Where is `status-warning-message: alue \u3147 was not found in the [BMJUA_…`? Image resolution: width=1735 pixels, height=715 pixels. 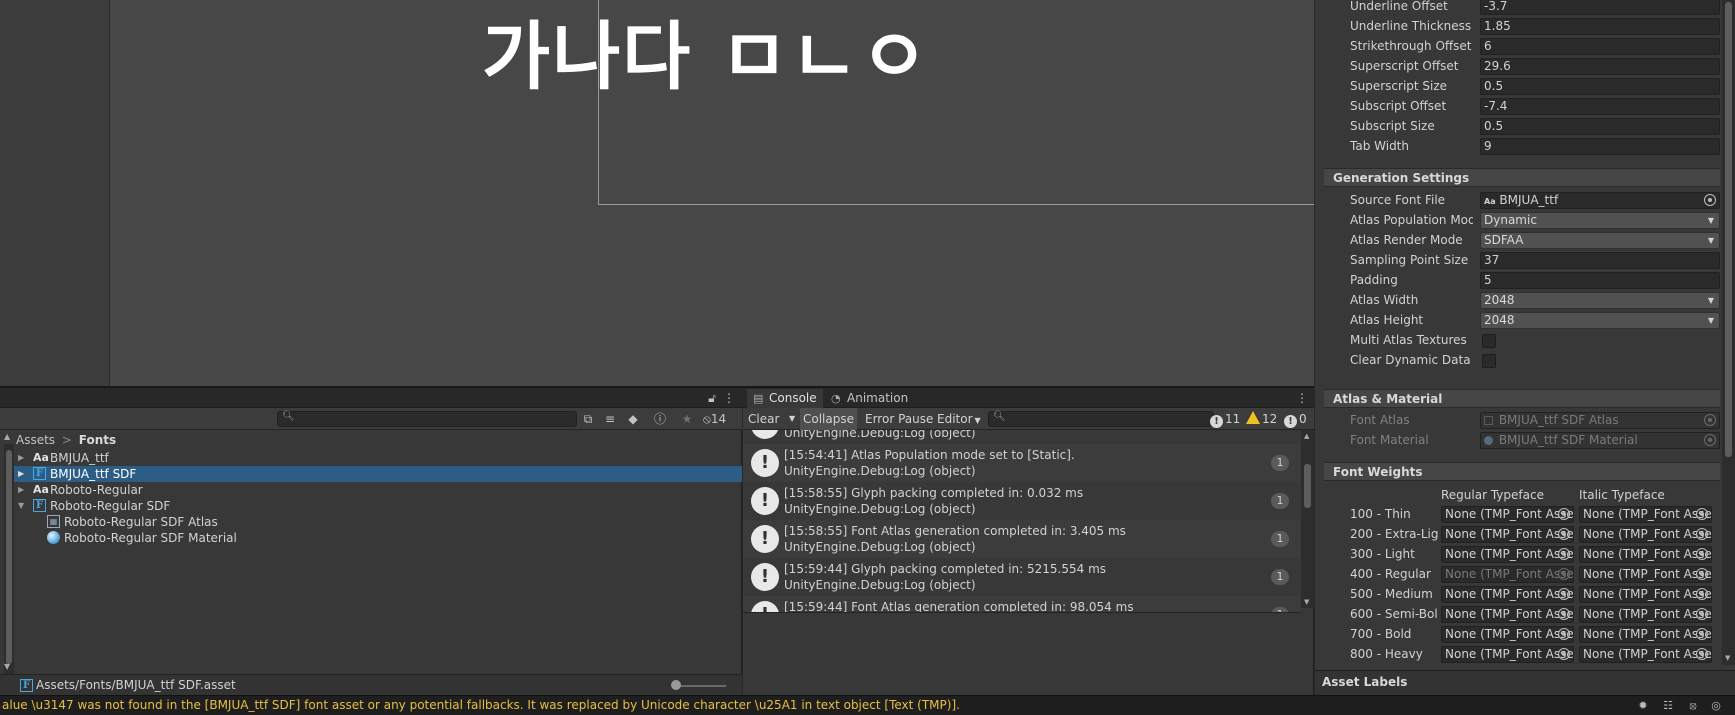 status-warning-message: alue \u3147 was not found in the [BMJUA_… is located at coordinates (481, 705).